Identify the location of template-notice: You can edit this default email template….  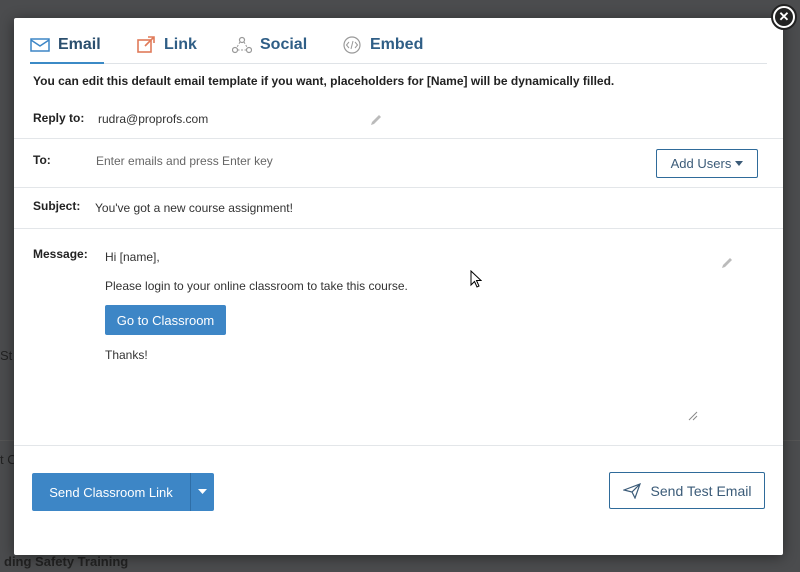
(324, 81).